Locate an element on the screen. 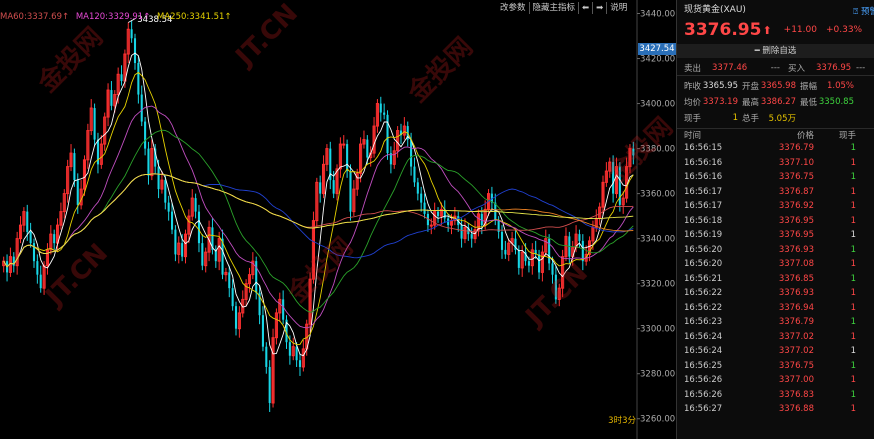 This screenshot has height=439, width=874. help-button: 说明 is located at coordinates (618, 8).